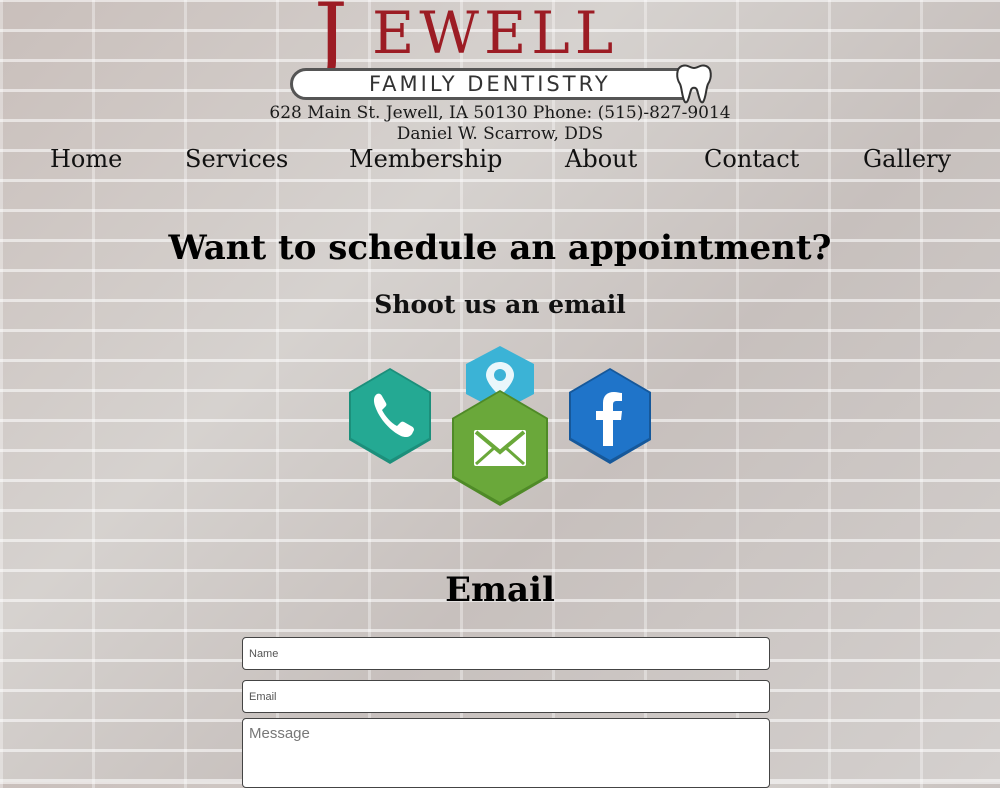 This screenshot has height=788, width=1000. I want to click on email-form-title: Email, so click(500, 590).